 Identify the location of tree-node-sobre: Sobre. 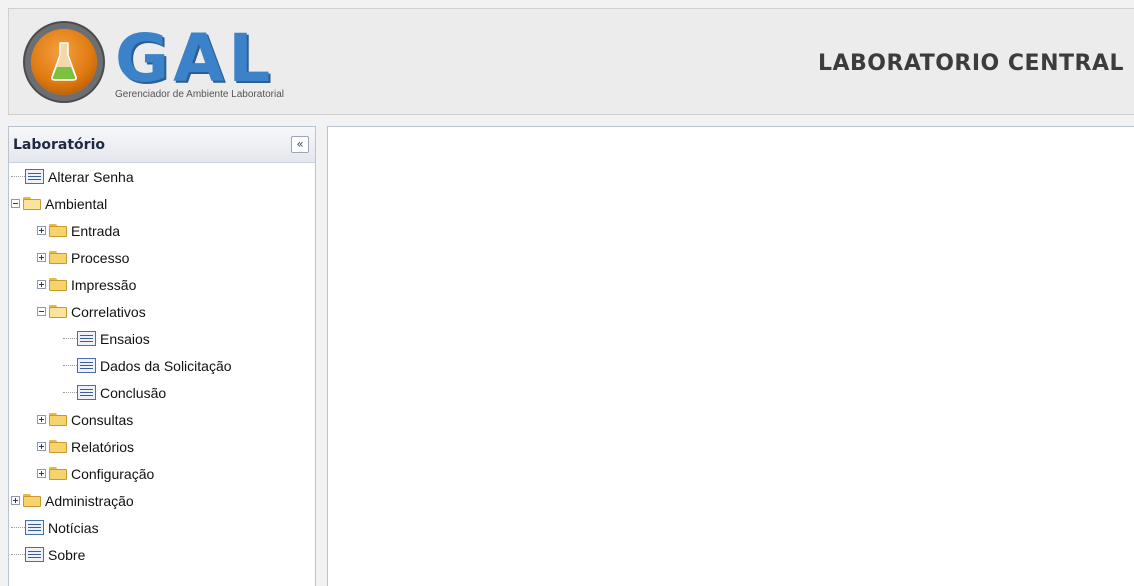
(48, 554).